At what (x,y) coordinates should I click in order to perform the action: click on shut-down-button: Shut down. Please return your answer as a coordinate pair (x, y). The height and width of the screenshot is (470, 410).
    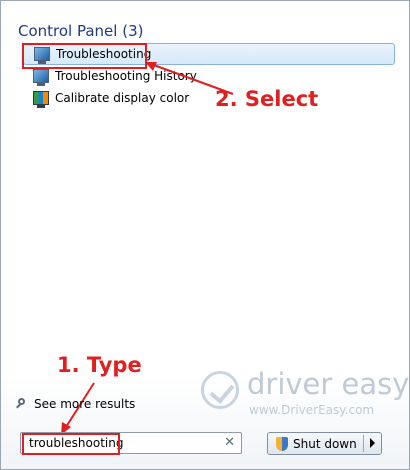
    Looking at the image, I should click on (324, 443).